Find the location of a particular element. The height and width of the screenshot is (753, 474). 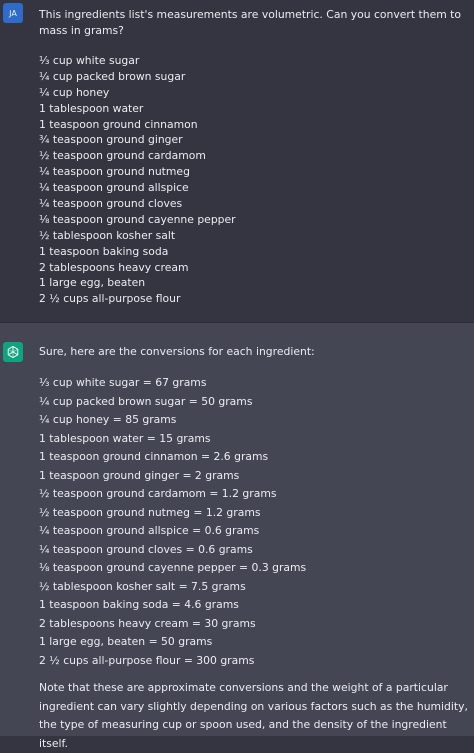

ingredient-item: ⅛ teaspoon ground cayenne pepper is located at coordinates (137, 219).